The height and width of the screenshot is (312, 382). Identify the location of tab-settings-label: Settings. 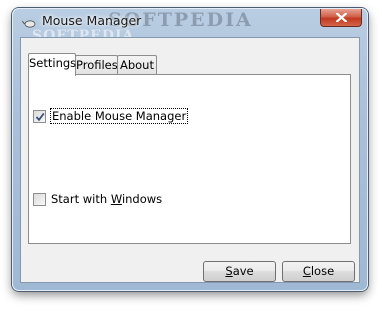
(53, 63).